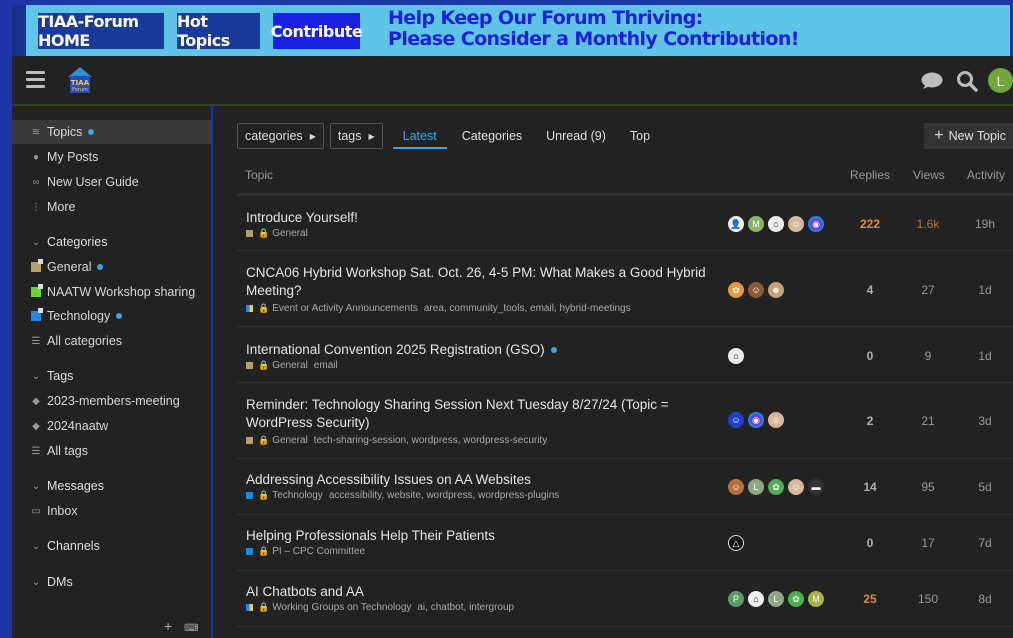 The image size is (1013, 638). I want to click on avatar: △, so click(736, 543).